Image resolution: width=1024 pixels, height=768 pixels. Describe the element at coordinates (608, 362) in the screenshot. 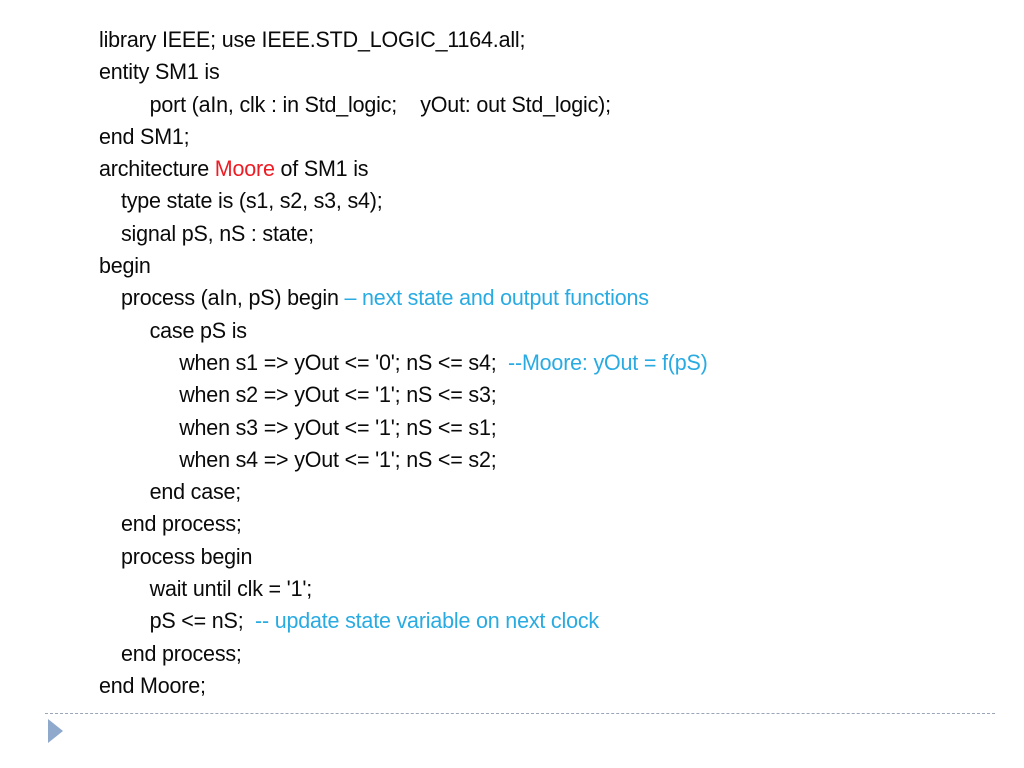

I see `code-comment: --Moore: yOut = f(pS)` at that location.